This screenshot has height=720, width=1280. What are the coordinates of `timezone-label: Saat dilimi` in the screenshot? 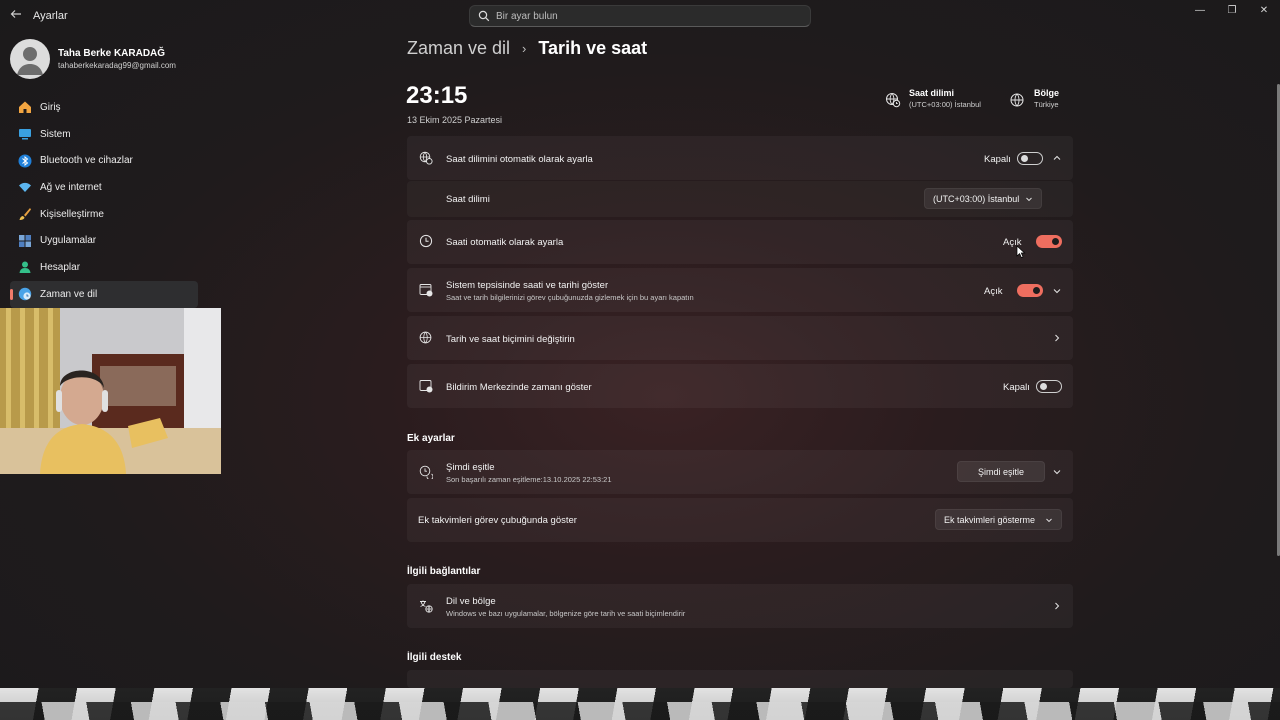 It's located at (932, 93).